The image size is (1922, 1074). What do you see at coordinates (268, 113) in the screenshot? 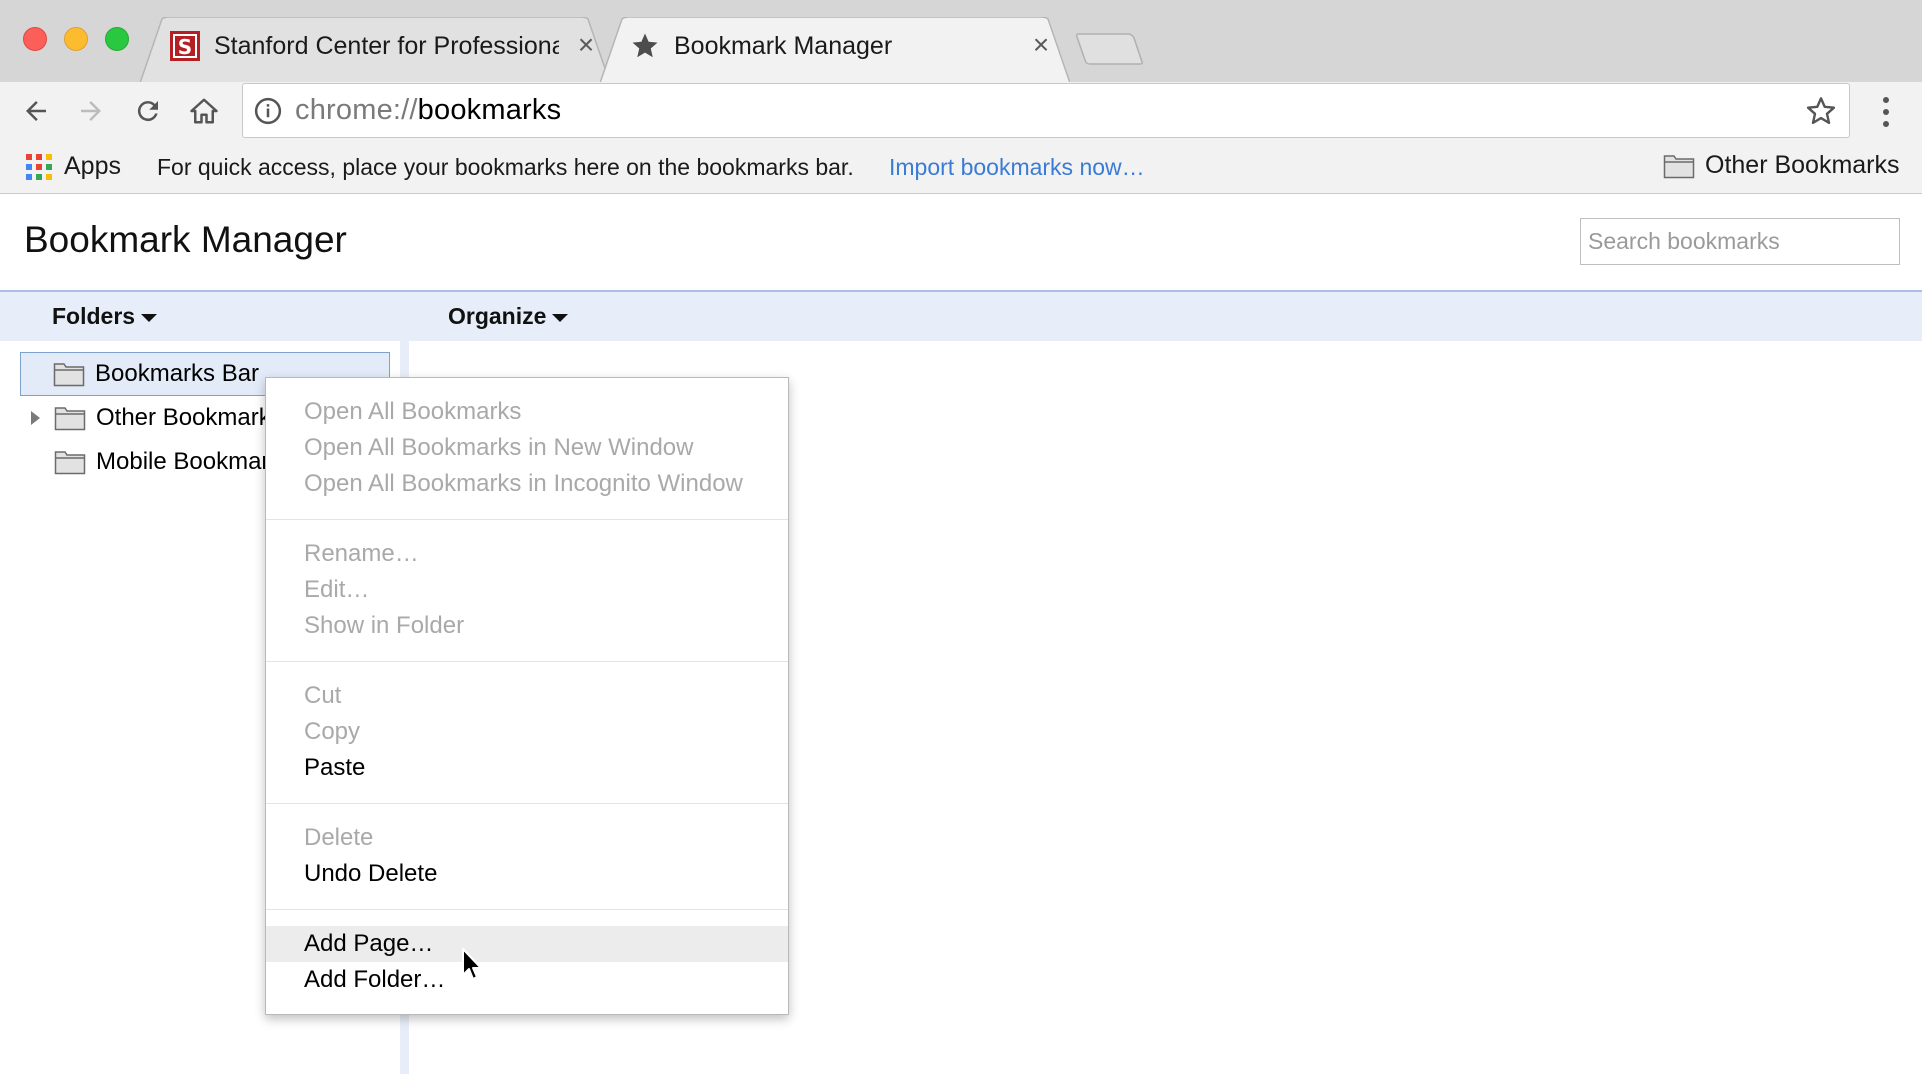
I see `info-icon` at bounding box center [268, 113].